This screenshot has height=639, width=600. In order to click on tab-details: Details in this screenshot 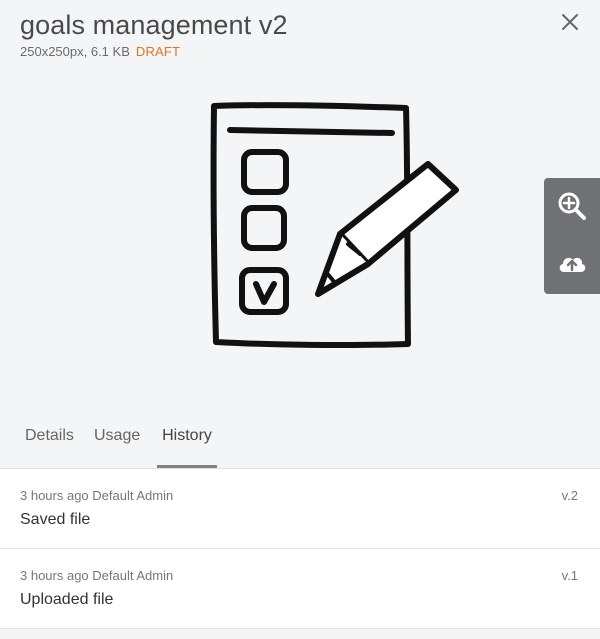, I will do `click(49, 441)`.